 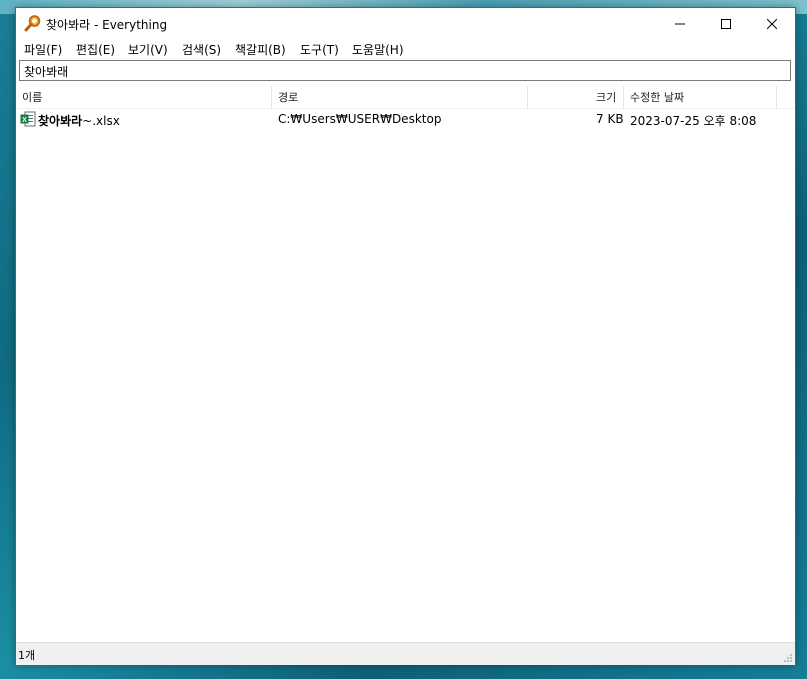 What do you see at coordinates (378, 49) in the screenshot?
I see `menu-help: 도움말(H)` at bounding box center [378, 49].